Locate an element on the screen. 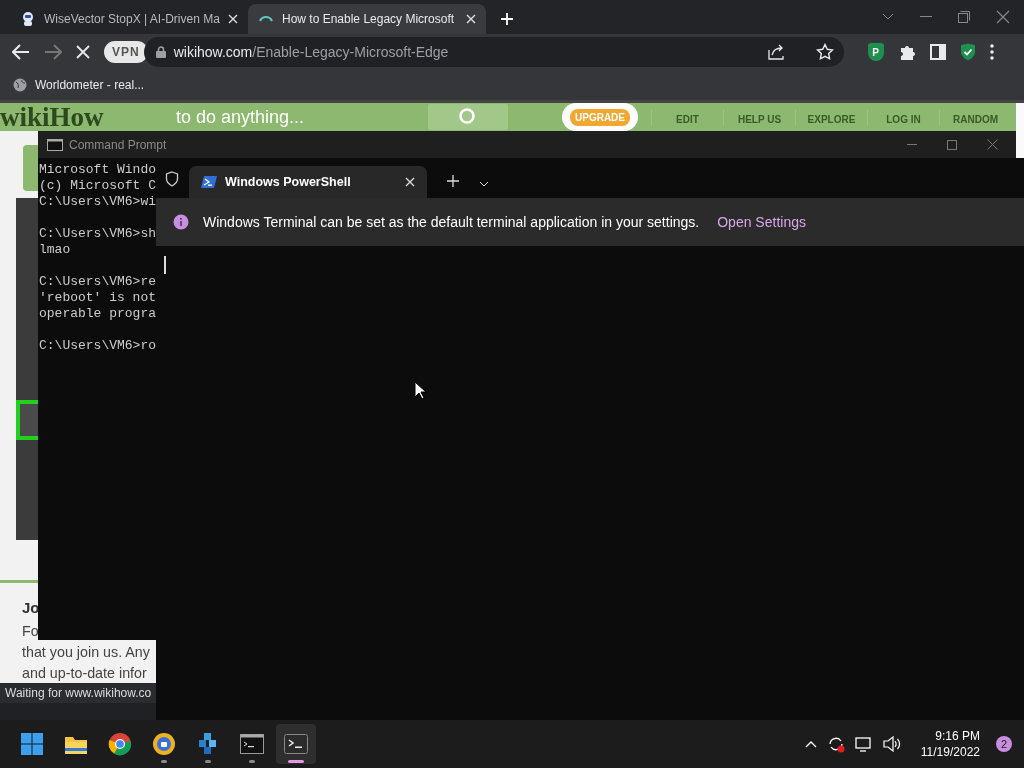 The width and height of the screenshot is (1024, 768). console-line: C:\Users\VM6>sh is located at coordinates (98, 234).